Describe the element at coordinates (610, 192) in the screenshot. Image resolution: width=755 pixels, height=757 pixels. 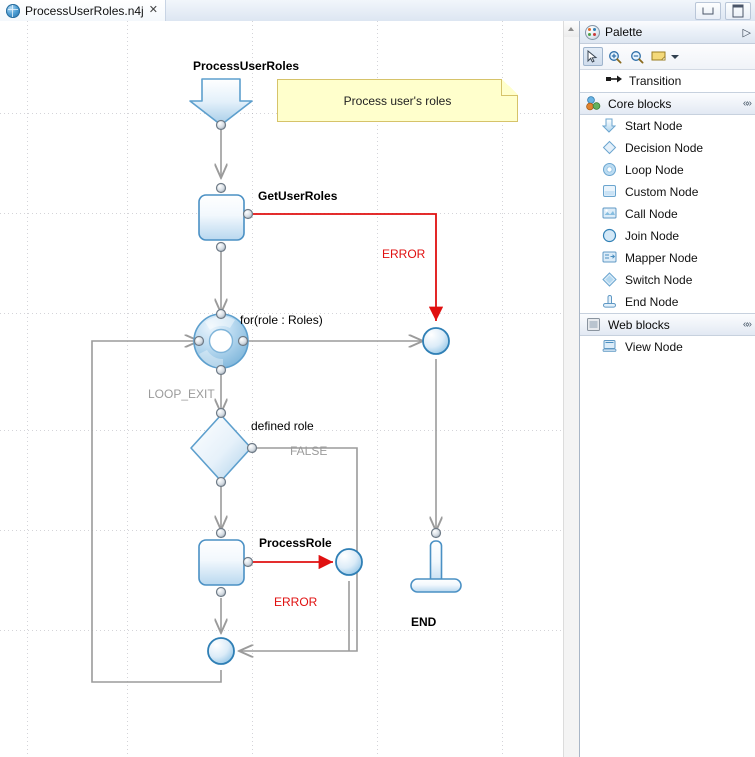
I see `custom-node-icon` at that location.